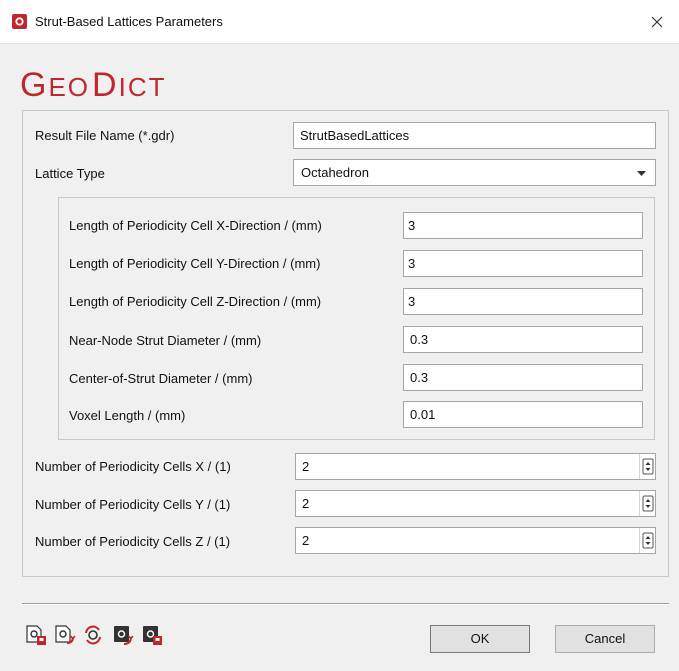 Image resolution: width=679 pixels, height=671 pixels. I want to click on cells-z-value: 2, so click(306, 540).